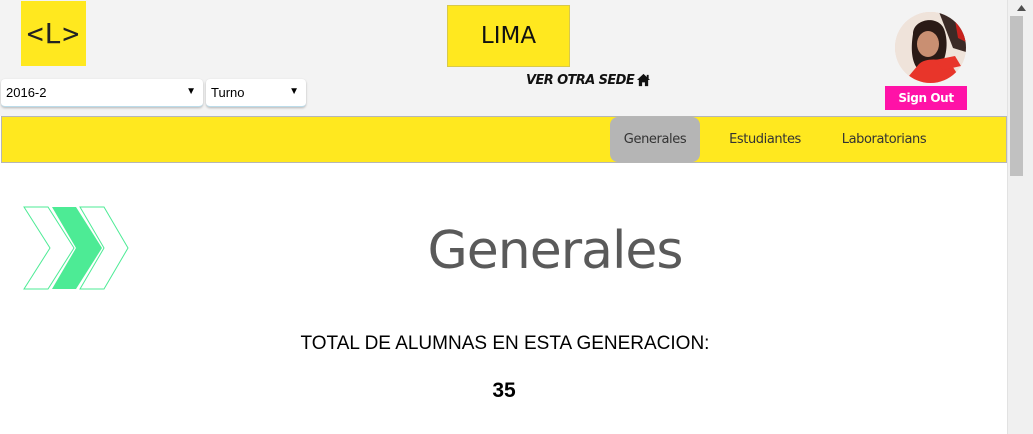  I want to click on vertical-scrollbar, so click(1020, 217).